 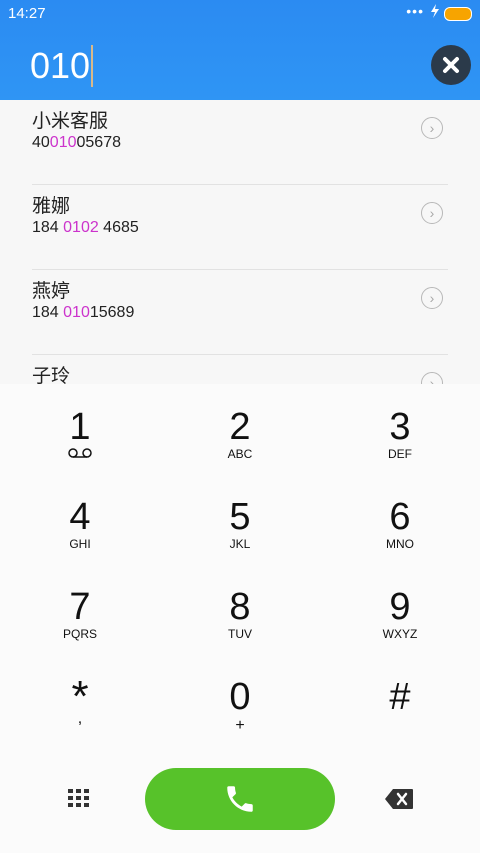 What do you see at coordinates (80, 718) in the screenshot?
I see `key-letters: ,` at bounding box center [80, 718].